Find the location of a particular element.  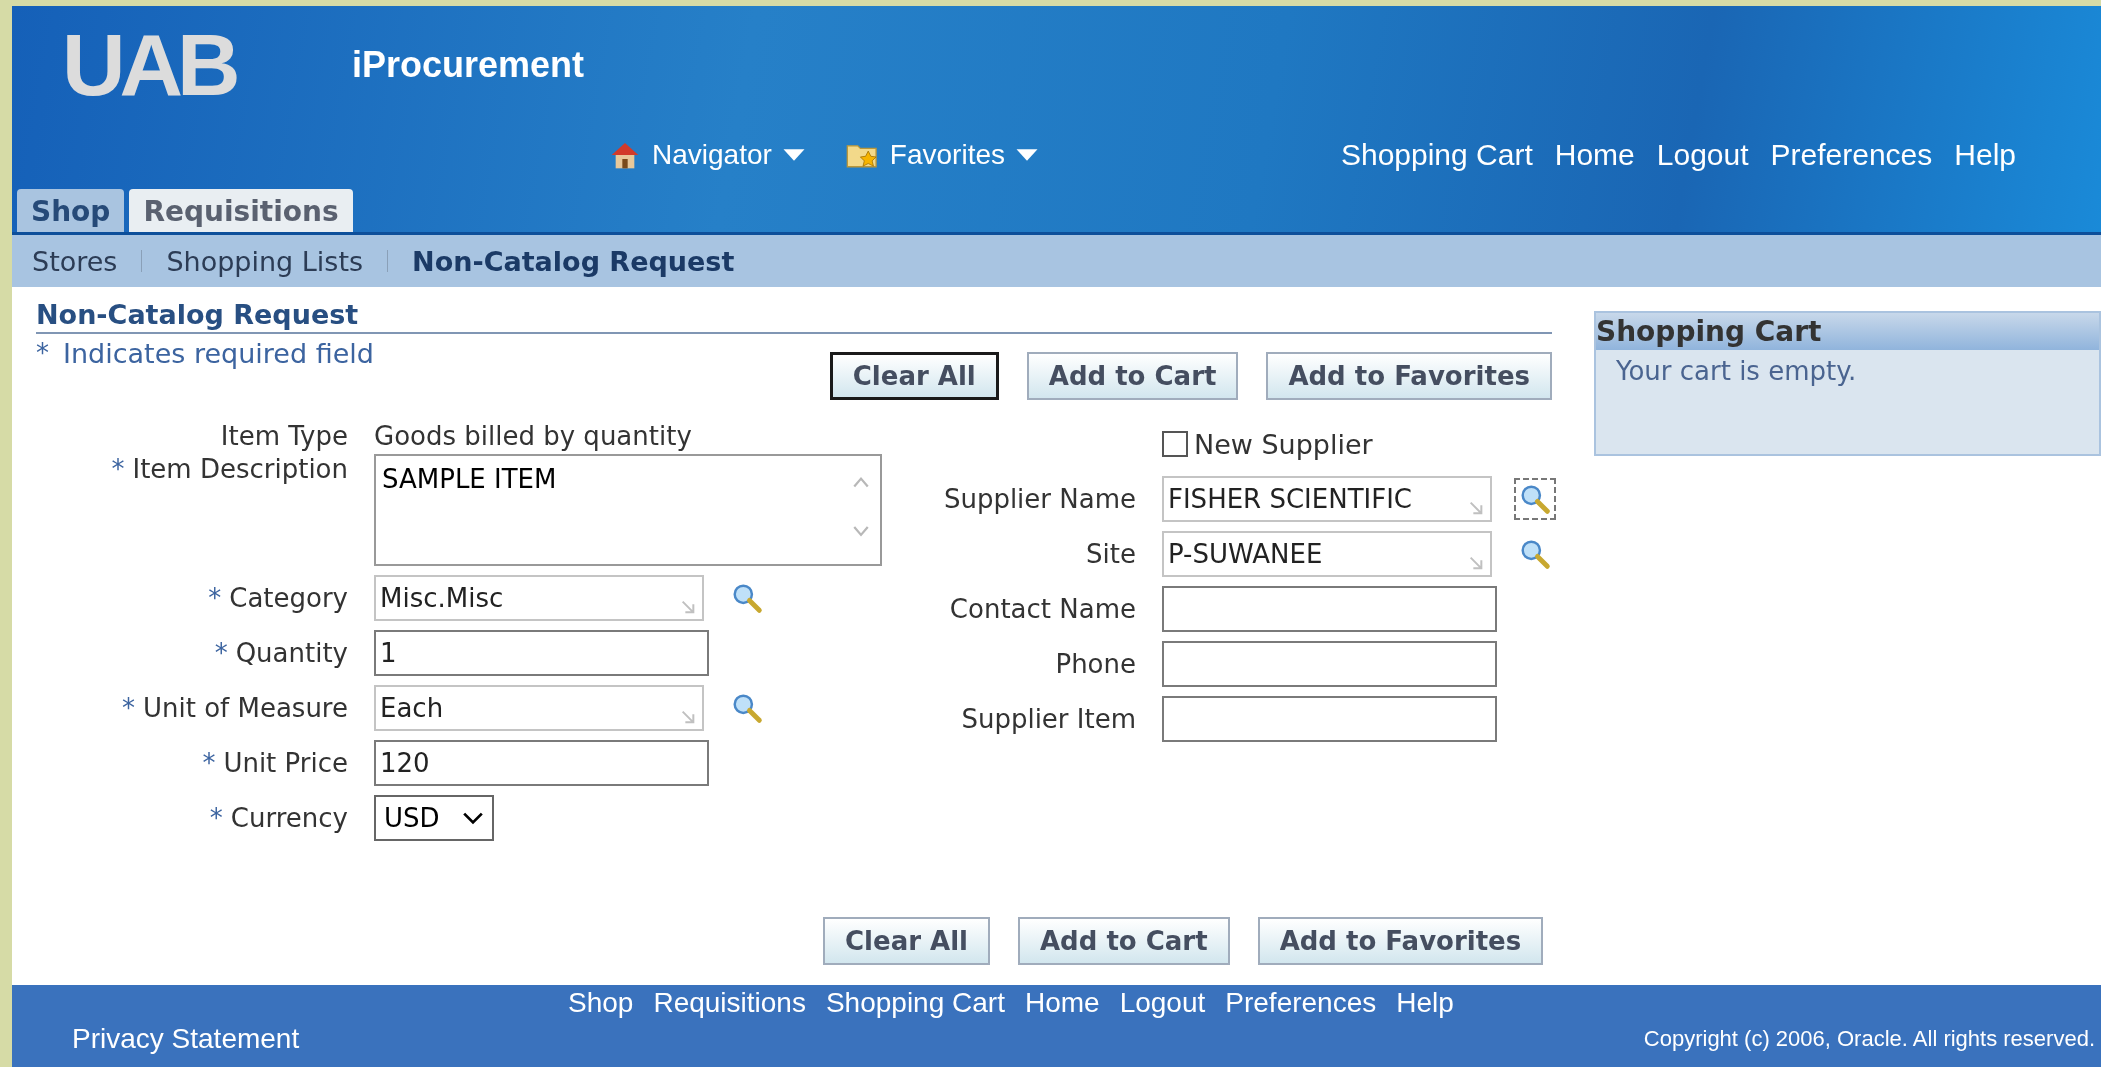

menu-link: Favorites is located at coordinates (947, 155).